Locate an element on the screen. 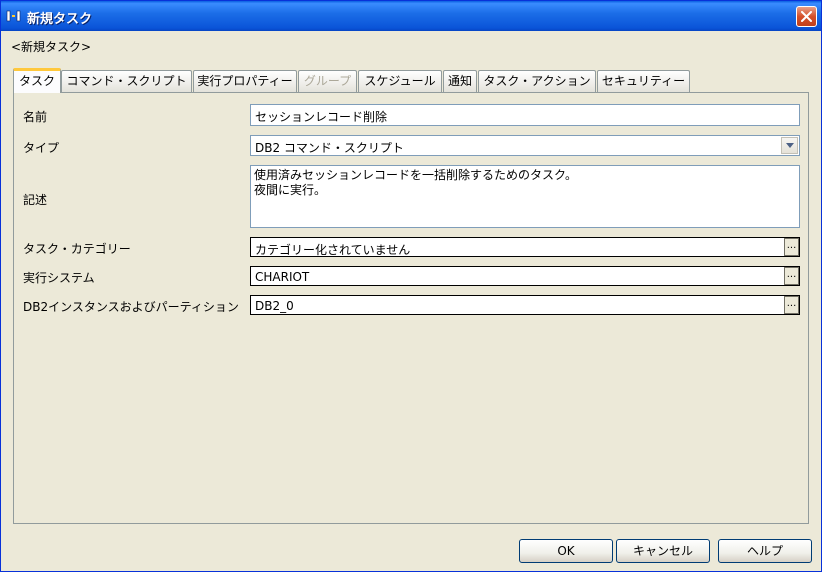 The image size is (822, 572). close-icon is located at coordinates (806, 16).